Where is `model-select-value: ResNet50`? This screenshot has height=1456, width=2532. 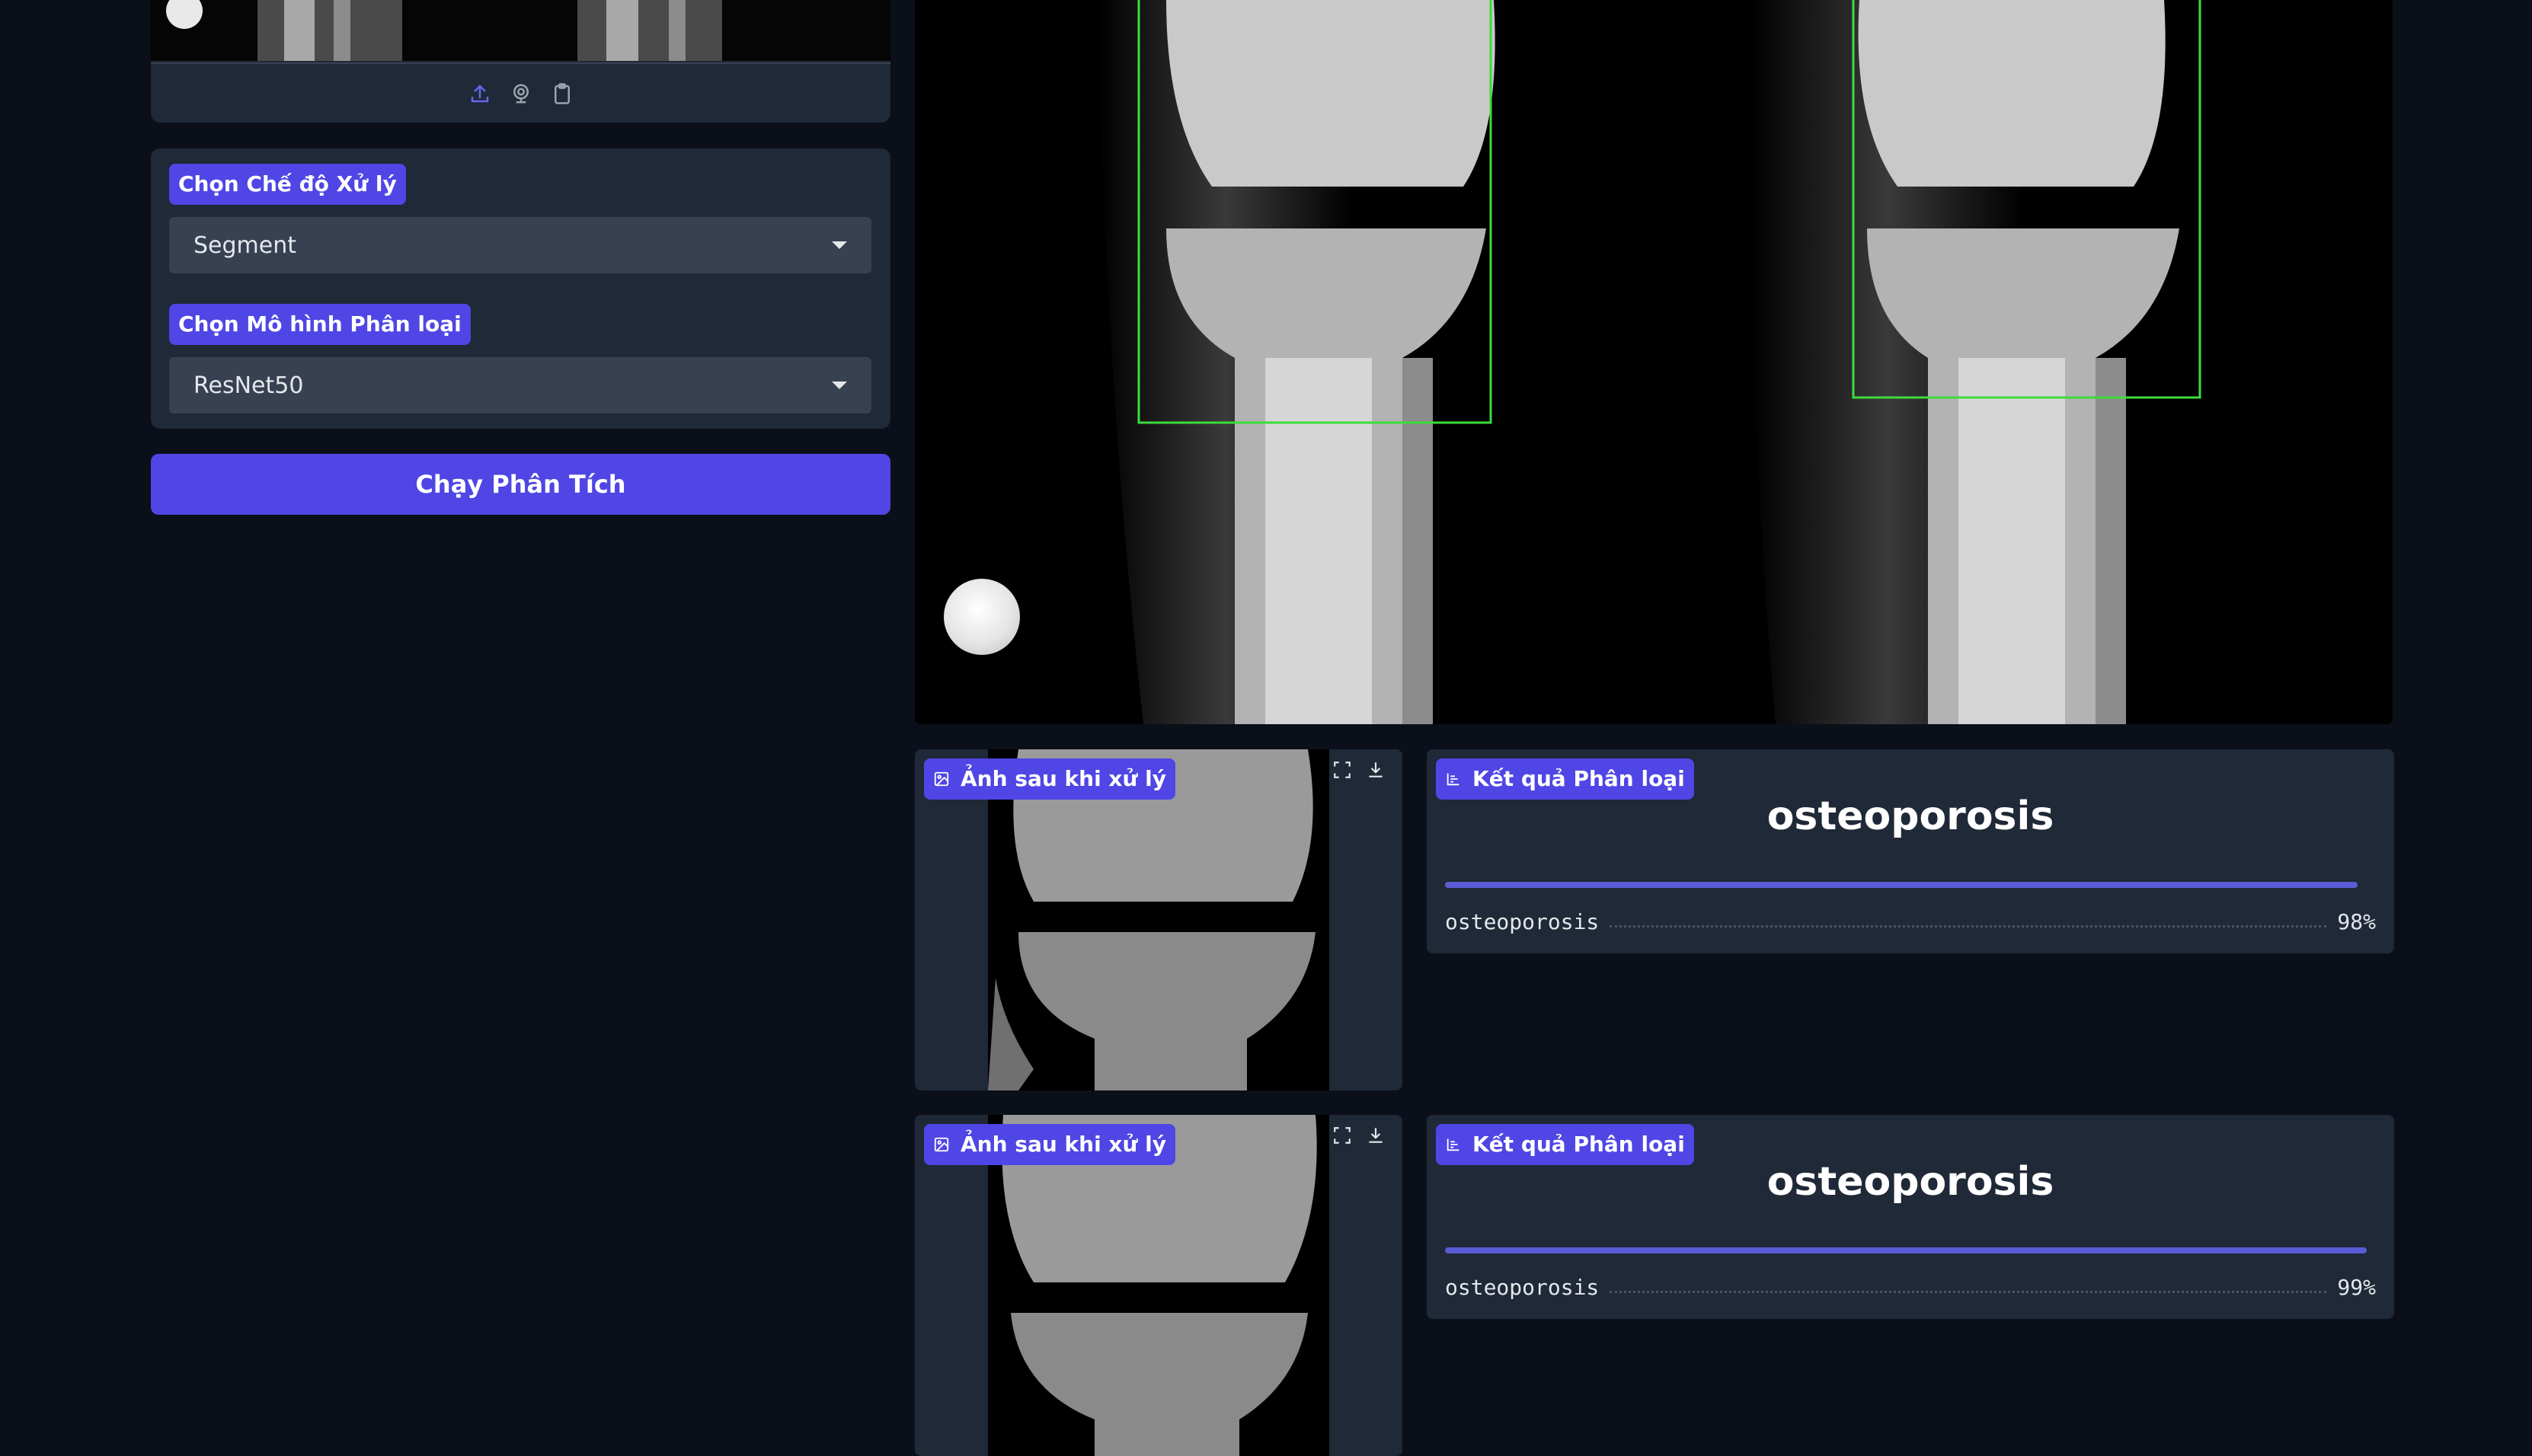 model-select-value: ResNet50 is located at coordinates (248, 385).